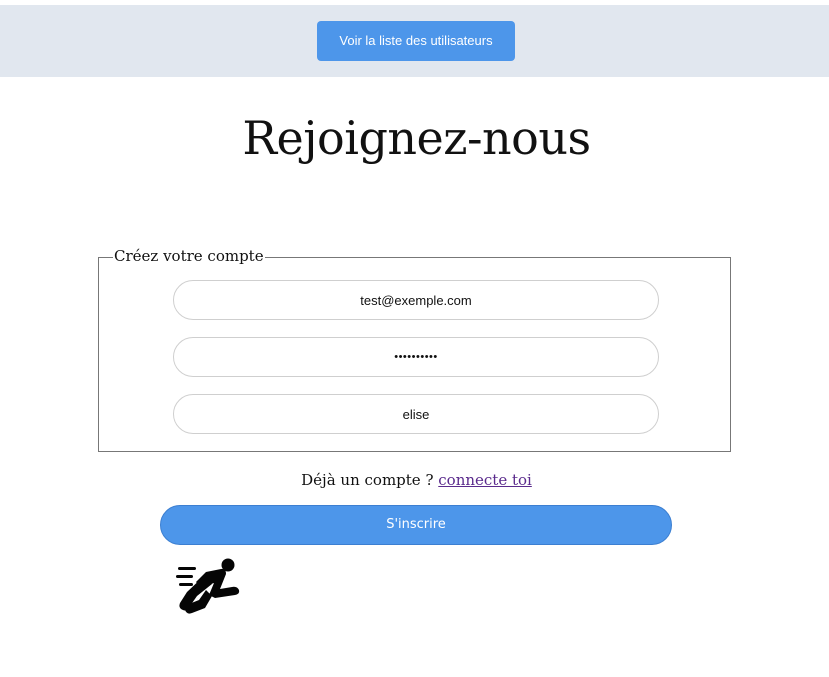 This screenshot has height=677, width=829. What do you see at coordinates (416, 138) in the screenshot?
I see `page-title: Rejoignez-nous` at bounding box center [416, 138].